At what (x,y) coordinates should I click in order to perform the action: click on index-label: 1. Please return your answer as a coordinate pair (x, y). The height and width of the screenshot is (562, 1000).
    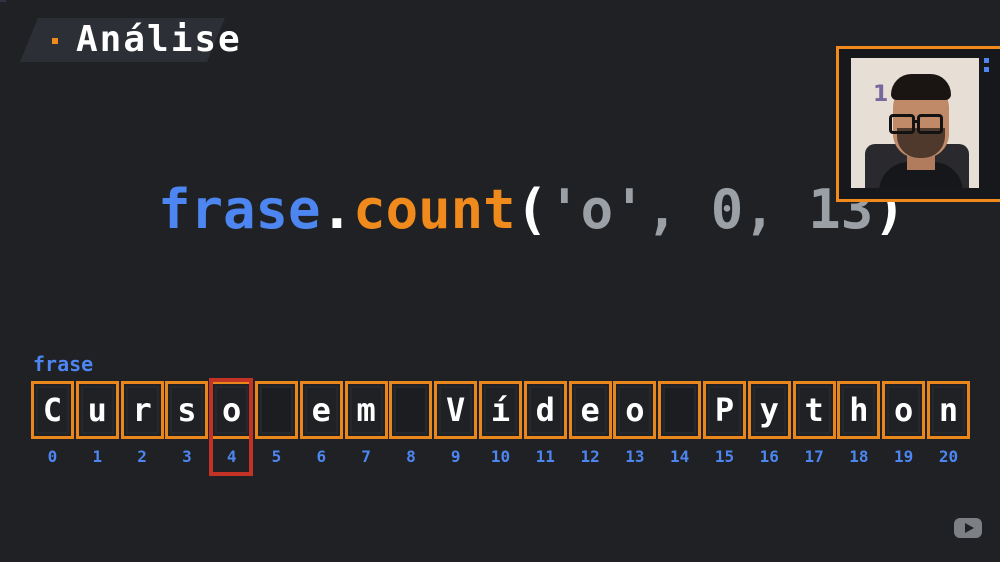
    Looking at the image, I should click on (97, 456).